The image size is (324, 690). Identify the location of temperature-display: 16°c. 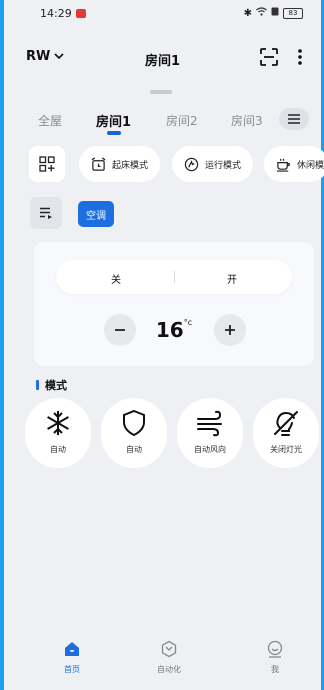
(174, 330).